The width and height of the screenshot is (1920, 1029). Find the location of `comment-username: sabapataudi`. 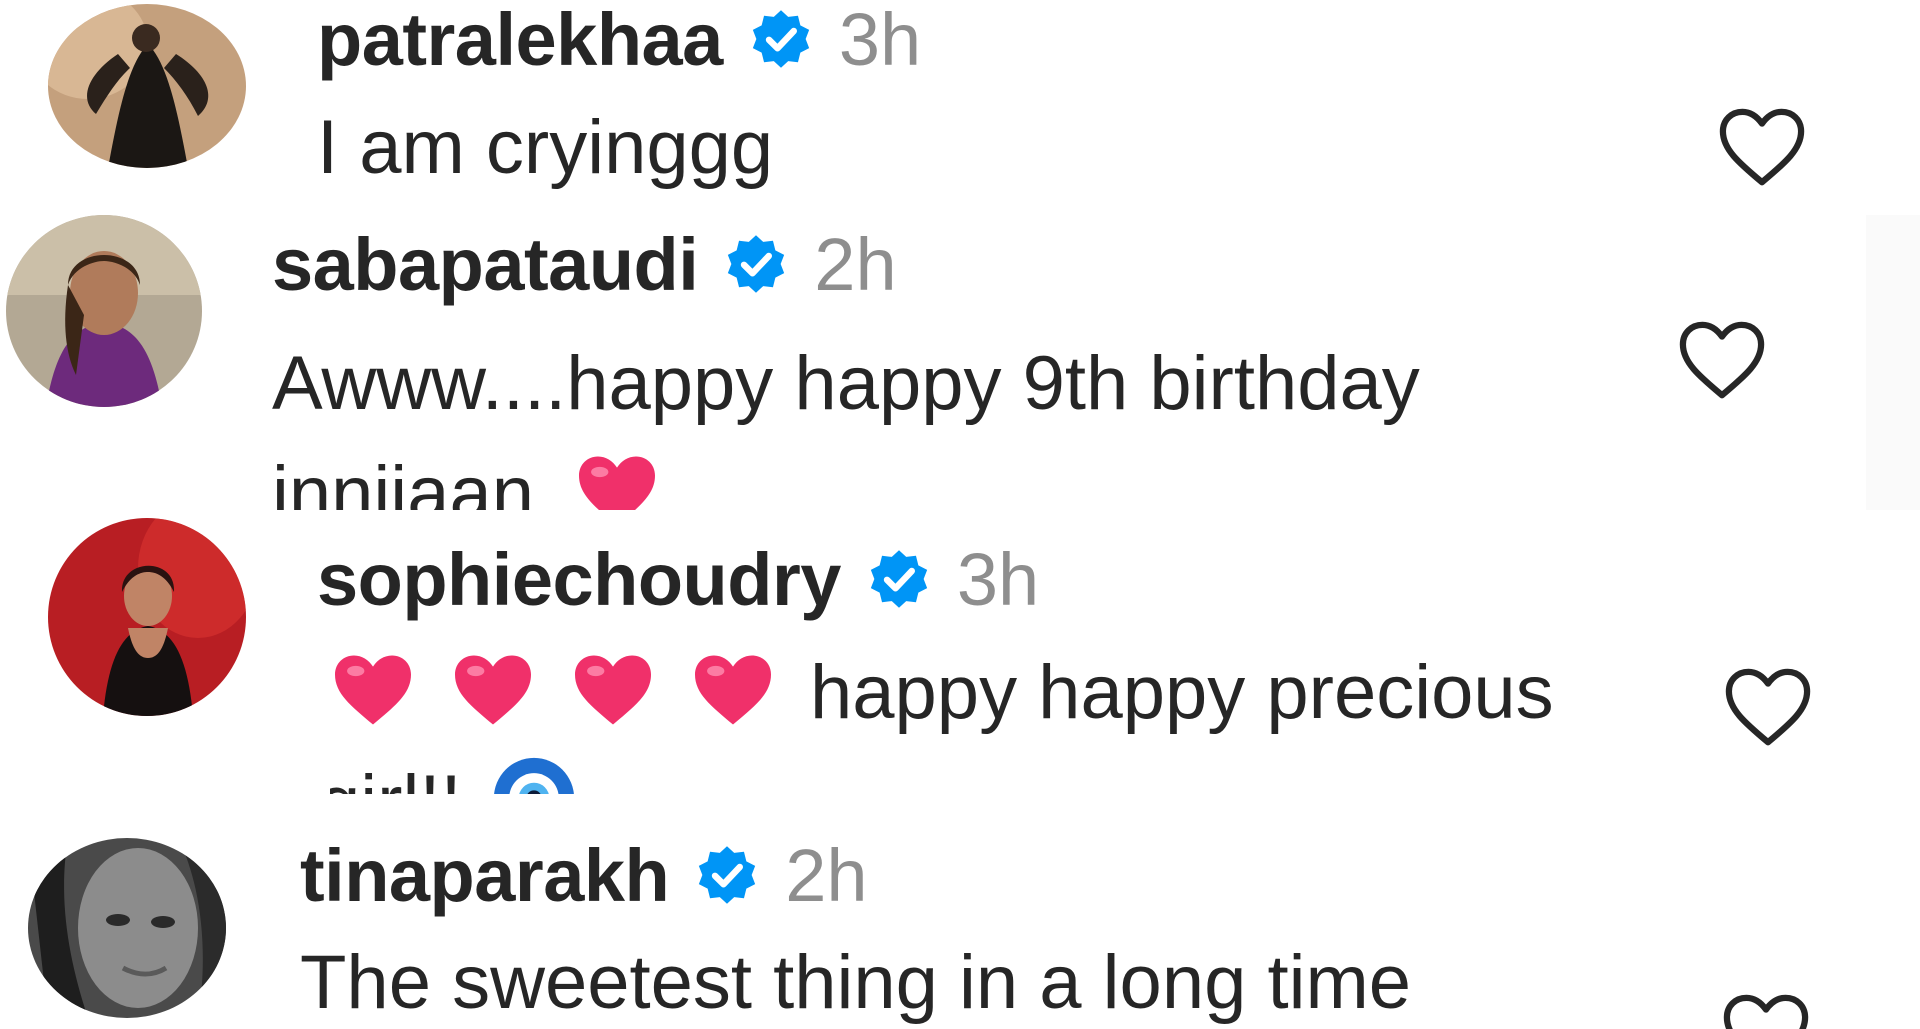

comment-username: sabapataudi is located at coordinates (485, 264).